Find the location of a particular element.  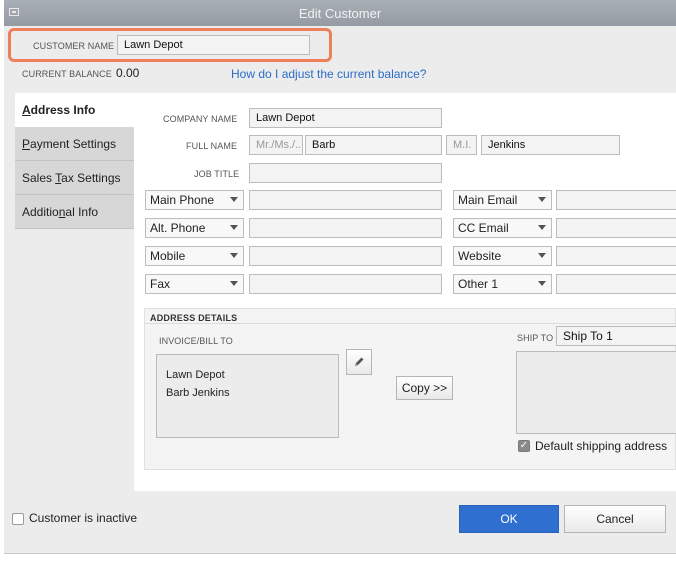

window-title: Edit Customer is located at coordinates (340, 13).